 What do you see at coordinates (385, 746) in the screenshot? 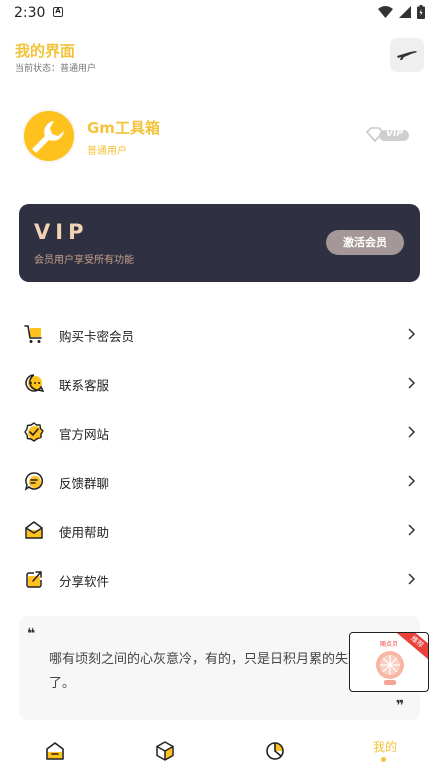
I see `tab-me: 我的` at bounding box center [385, 746].